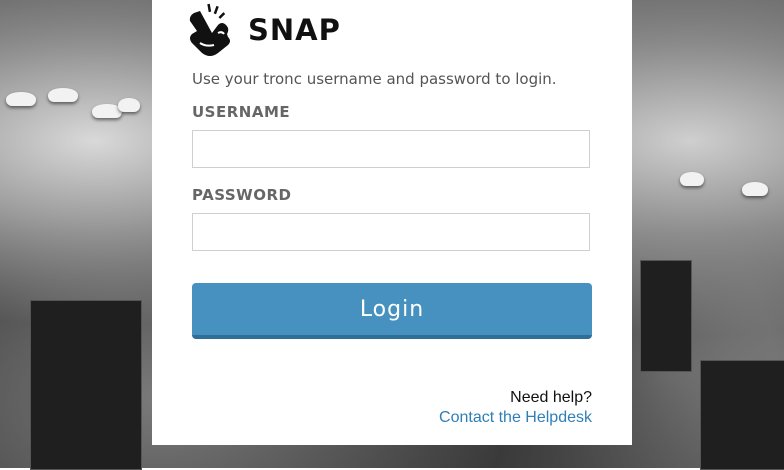  Describe the element at coordinates (392, 311) in the screenshot. I see `login-button: Login` at that location.